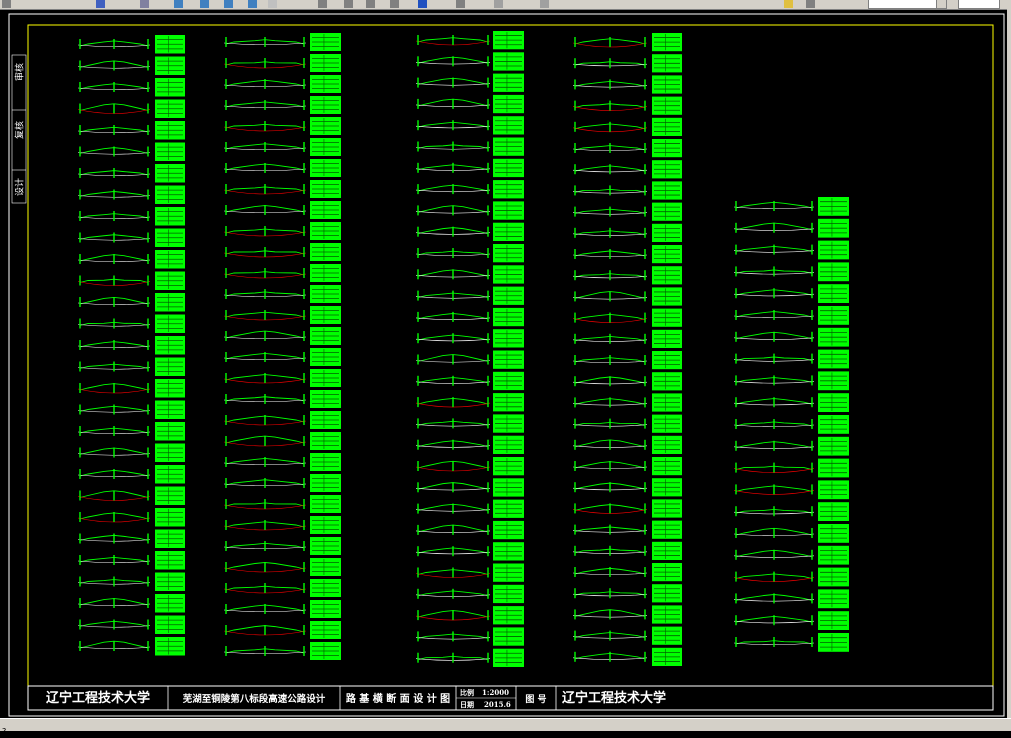  I want to click on layer-freeze-icon, so click(460, 4).